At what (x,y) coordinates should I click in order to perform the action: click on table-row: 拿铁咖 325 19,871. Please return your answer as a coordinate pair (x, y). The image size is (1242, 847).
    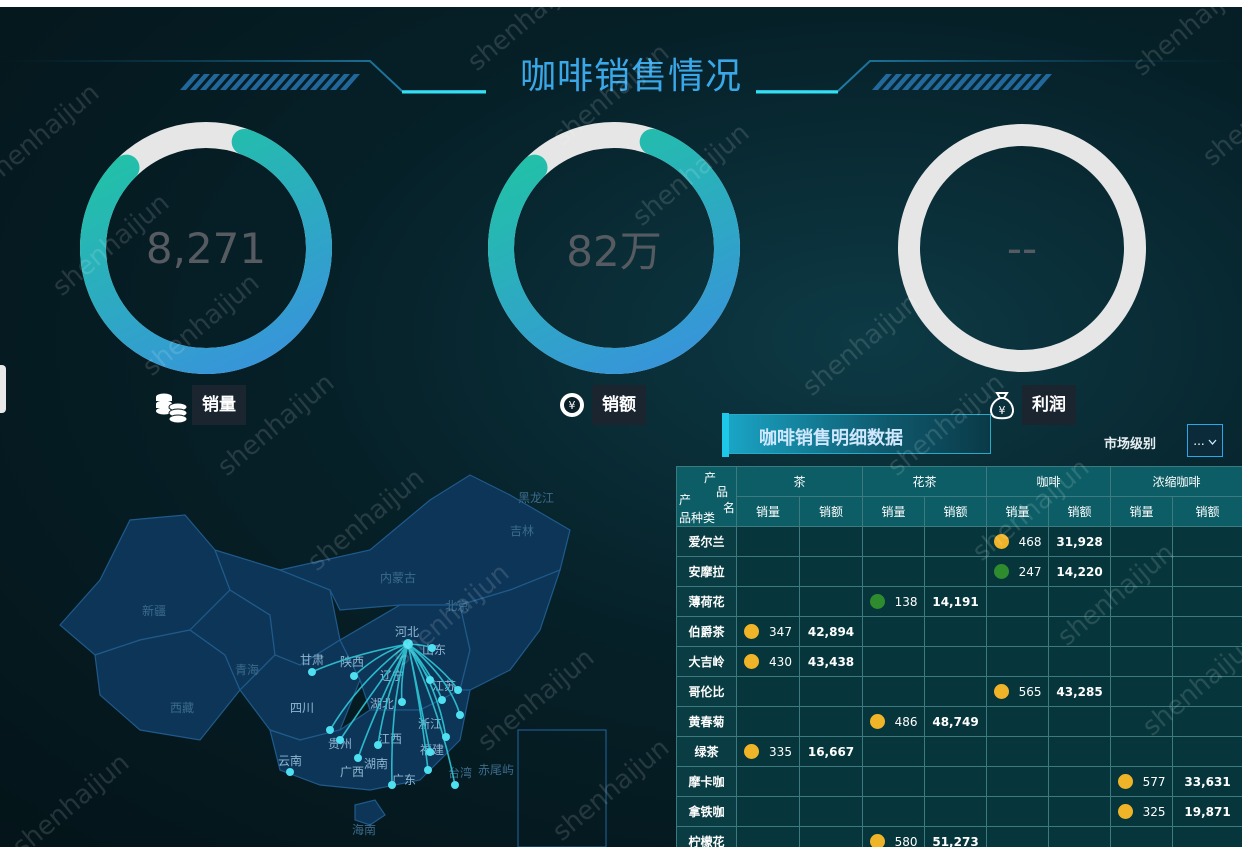
    Looking at the image, I should click on (959, 811).